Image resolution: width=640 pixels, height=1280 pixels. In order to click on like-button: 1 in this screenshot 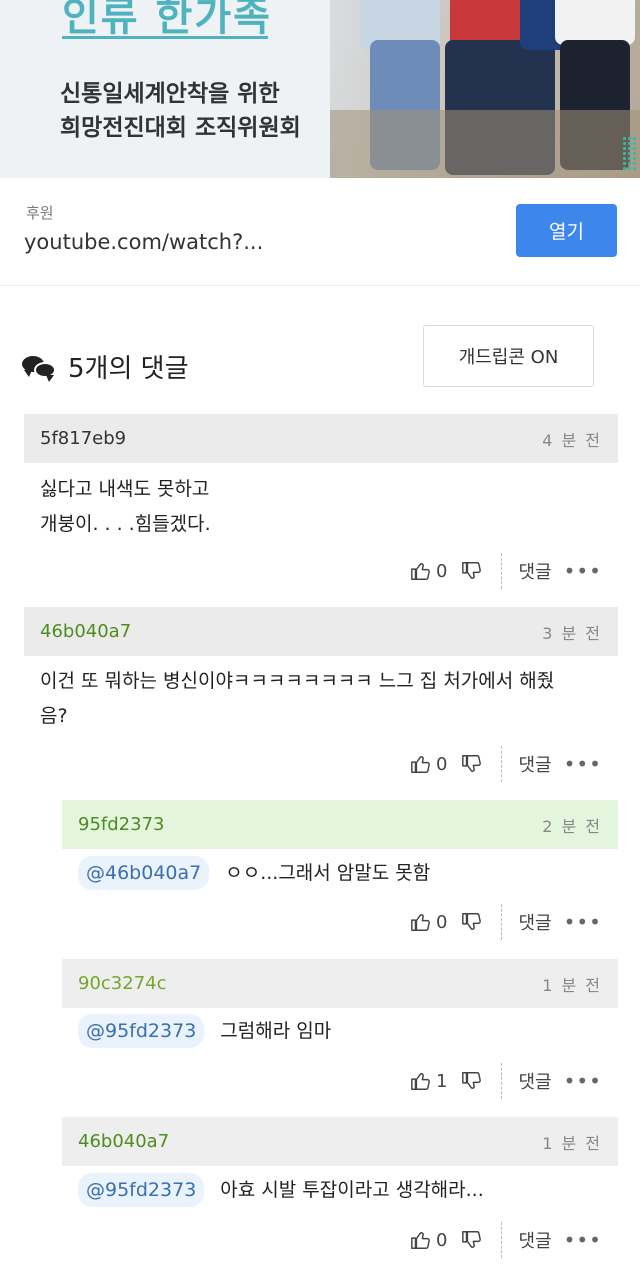, I will do `click(428, 1081)`.